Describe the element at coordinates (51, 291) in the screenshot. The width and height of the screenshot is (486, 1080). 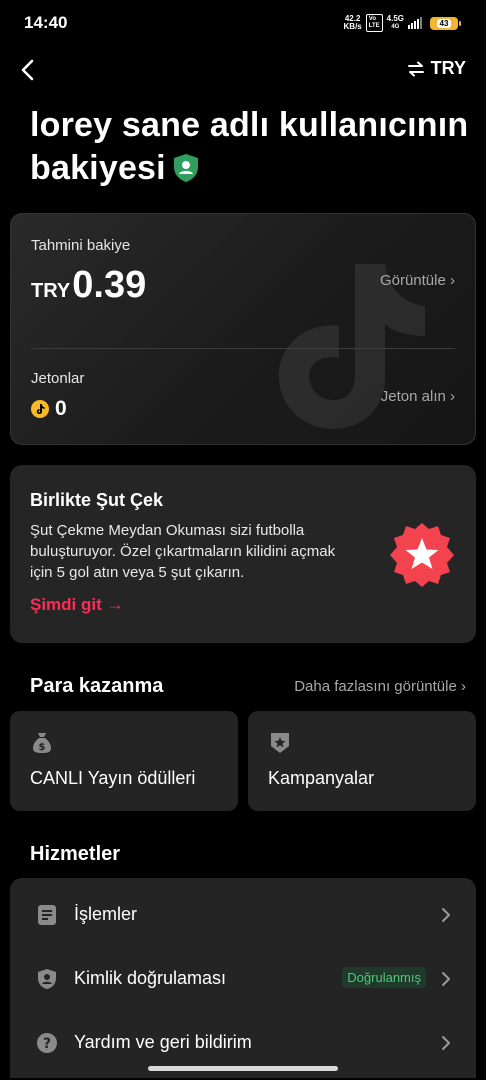
I see `balance-currency: TRY` at that location.